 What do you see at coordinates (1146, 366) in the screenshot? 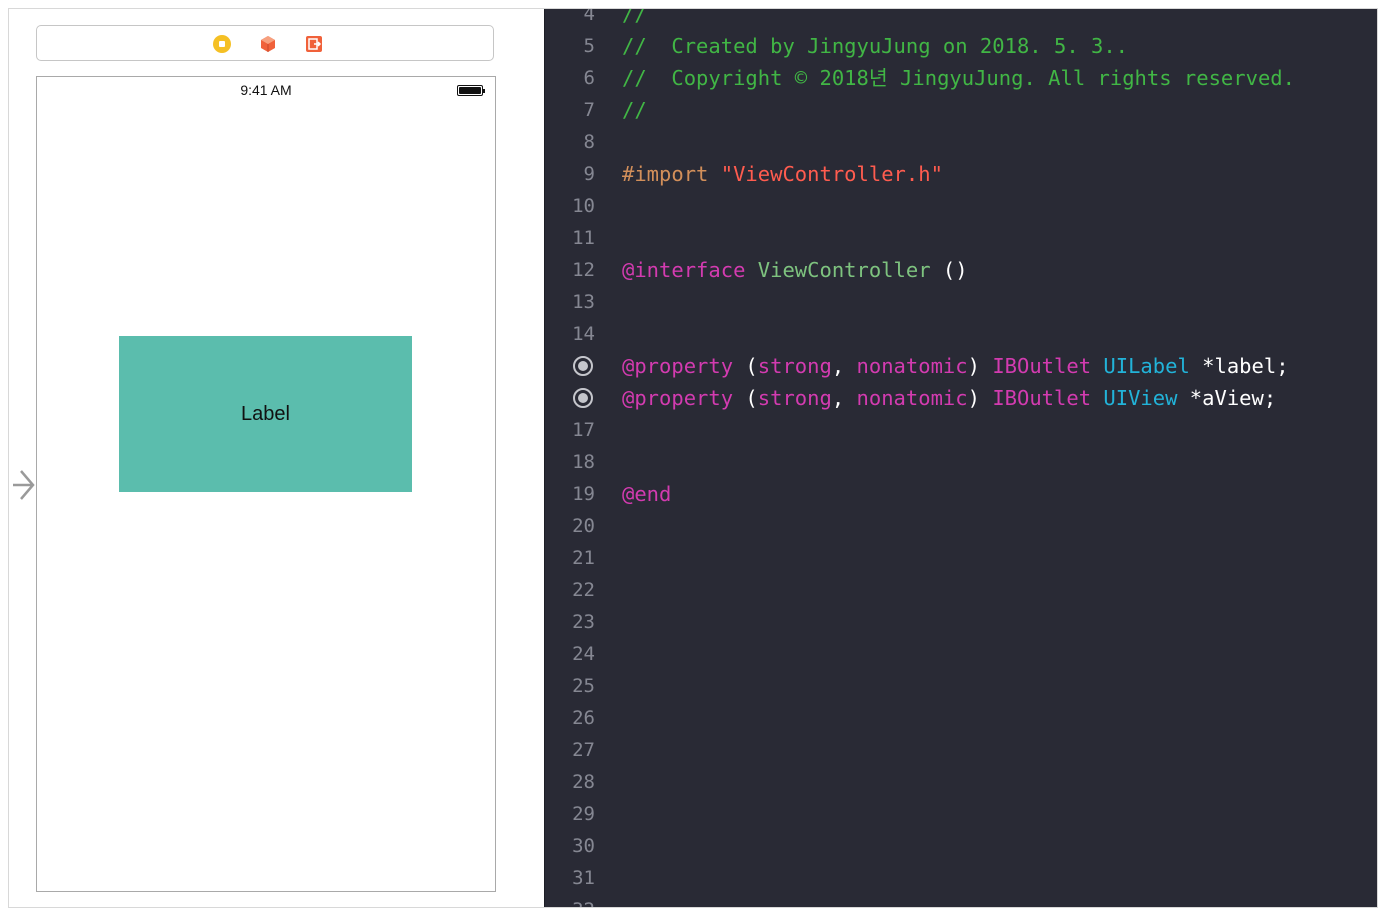
I see `code-token: UILabel` at bounding box center [1146, 366].